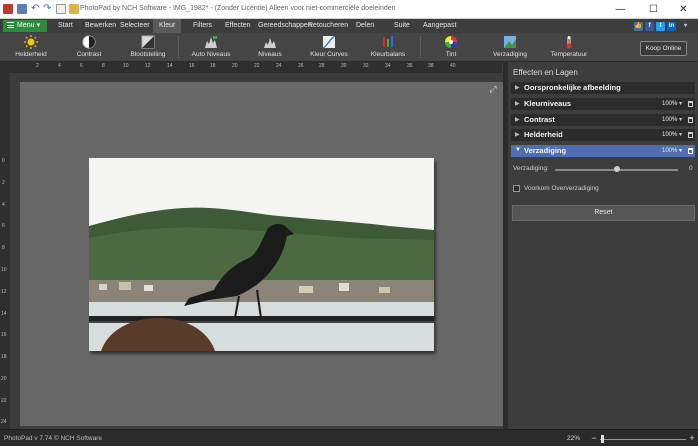 The image size is (698, 446). I want to click on ruler-label: 22, so click(4, 401).